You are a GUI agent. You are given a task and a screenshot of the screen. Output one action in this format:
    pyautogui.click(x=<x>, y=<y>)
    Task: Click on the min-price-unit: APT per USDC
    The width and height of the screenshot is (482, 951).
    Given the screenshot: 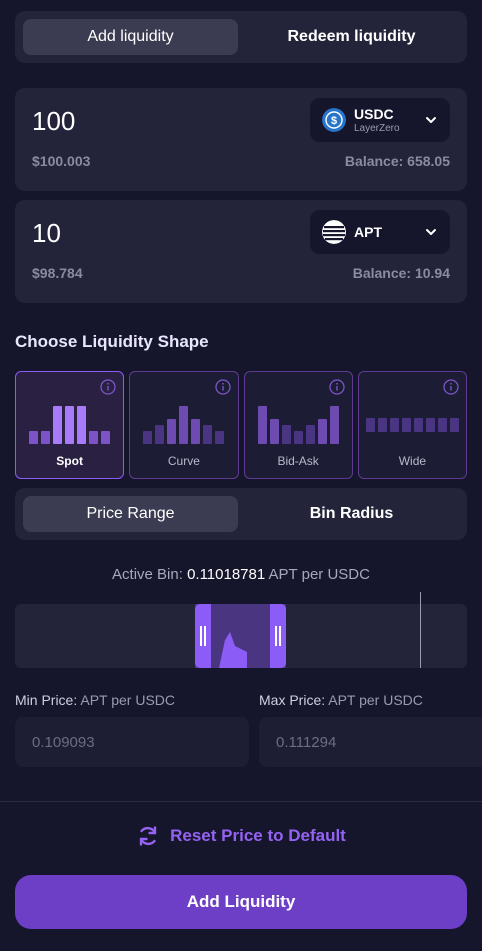 What is the action you would take?
    pyautogui.click(x=128, y=700)
    